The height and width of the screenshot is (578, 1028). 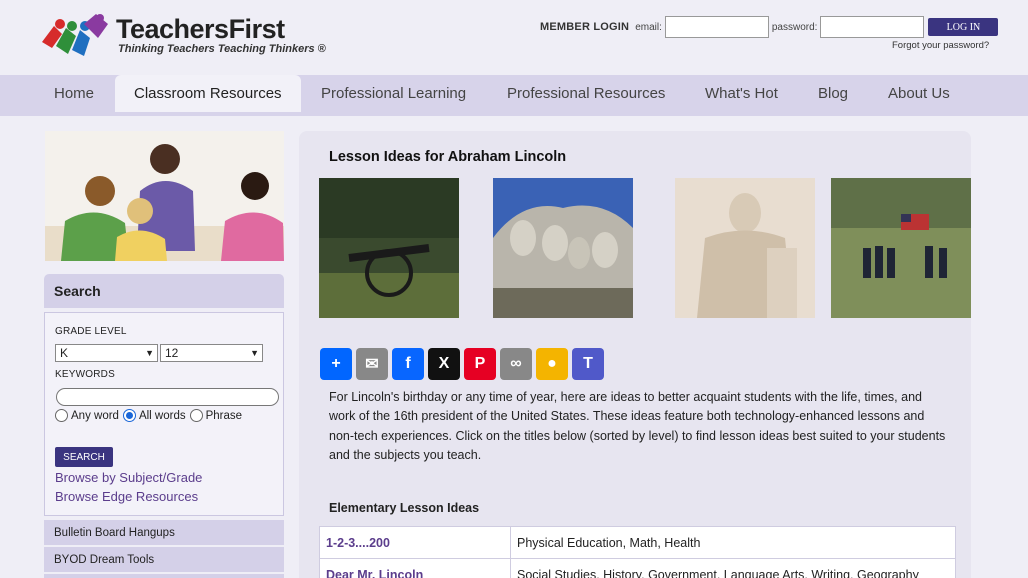 I want to click on page-title: Lesson Ideas for Abraham Lincoln, so click(x=448, y=157).